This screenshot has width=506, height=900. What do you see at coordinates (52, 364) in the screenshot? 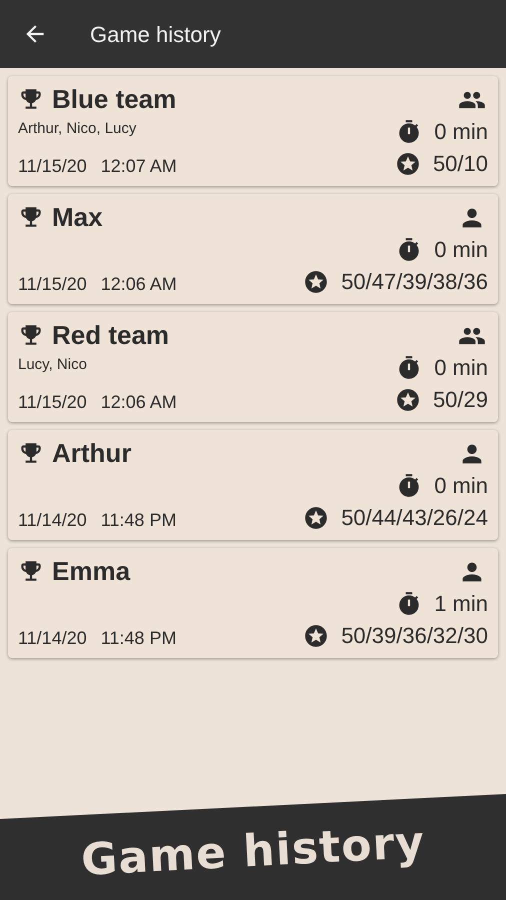
I see `team-members: Lucy, Nico` at bounding box center [52, 364].